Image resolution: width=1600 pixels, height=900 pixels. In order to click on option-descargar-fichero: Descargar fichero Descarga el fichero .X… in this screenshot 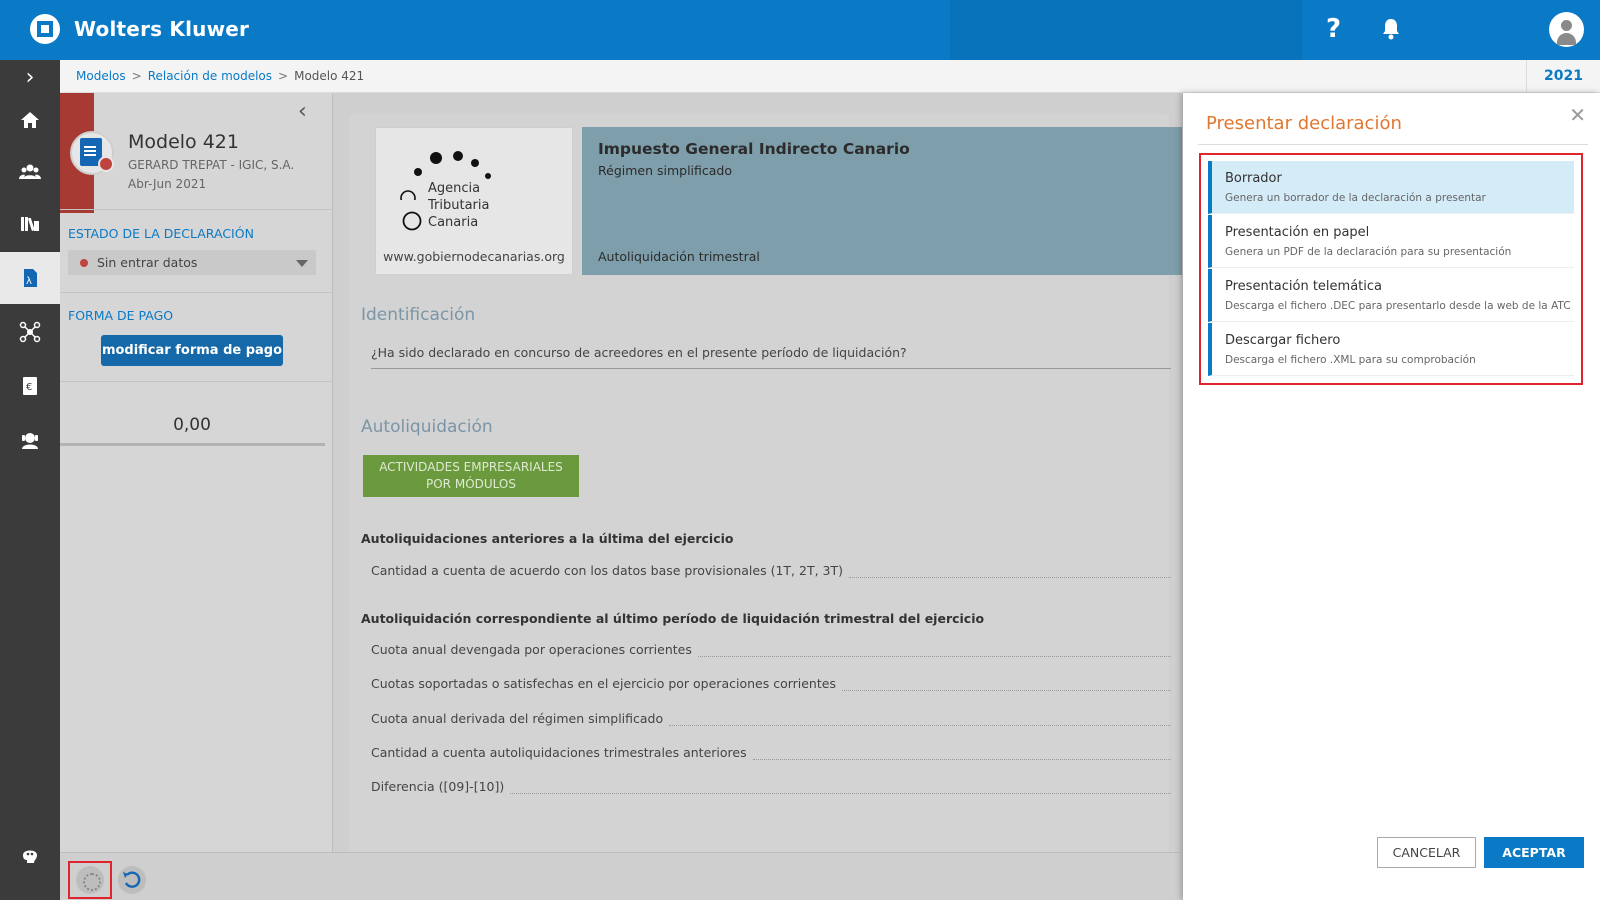, I will do `click(1391, 349)`.